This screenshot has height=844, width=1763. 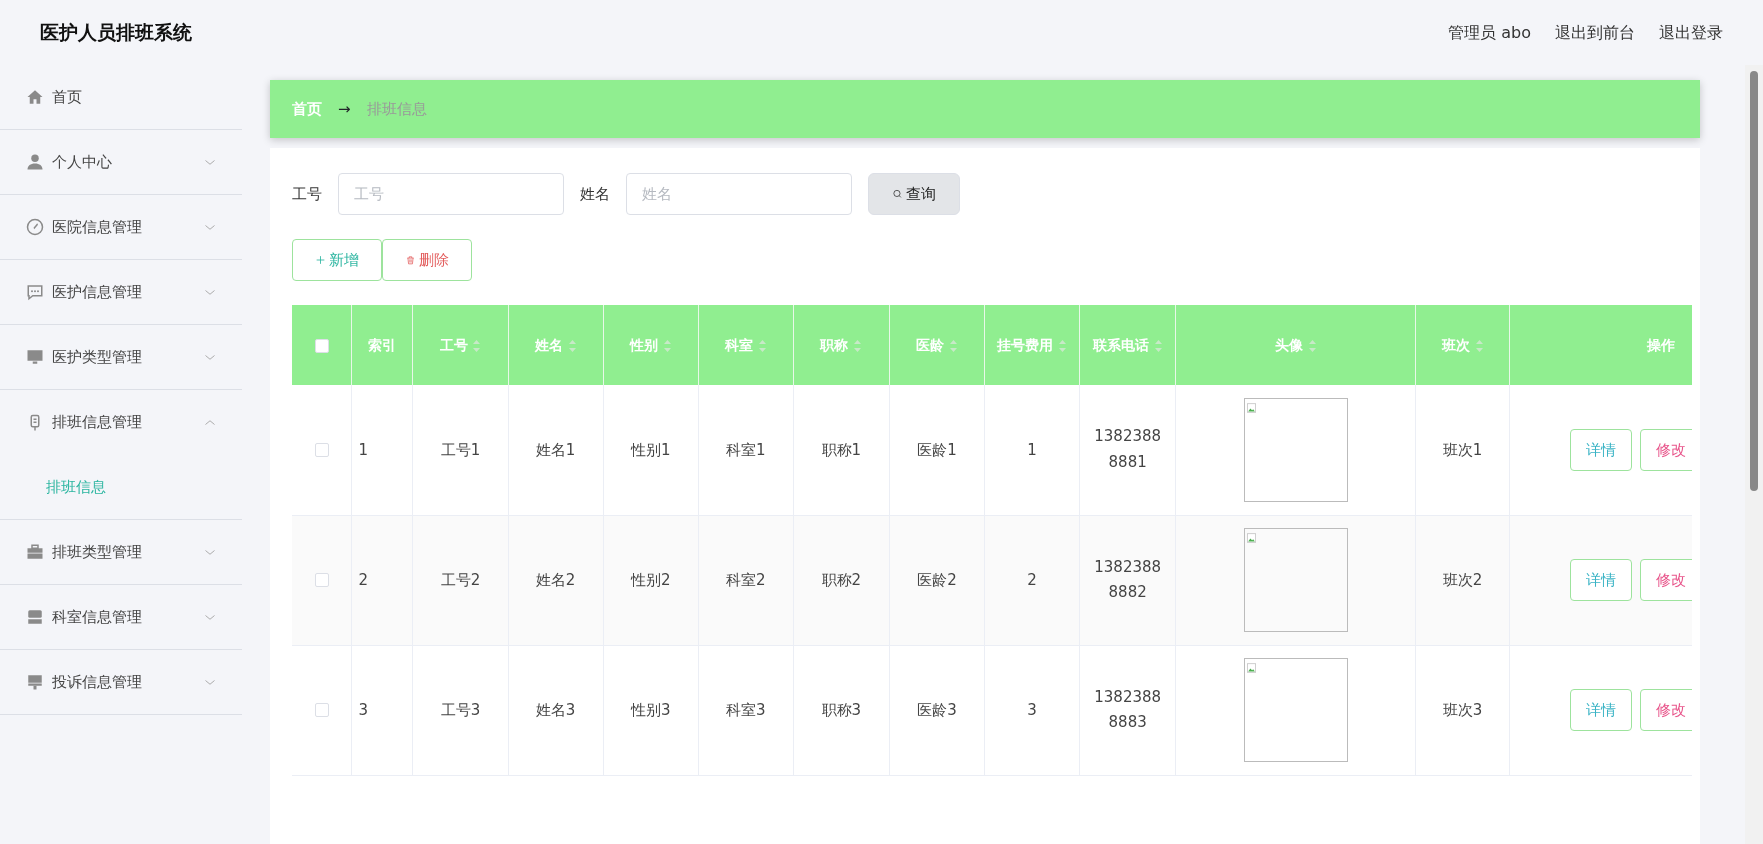 What do you see at coordinates (1462, 449) in the screenshot?
I see `table-cell: 班次1` at bounding box center [1462, 449].